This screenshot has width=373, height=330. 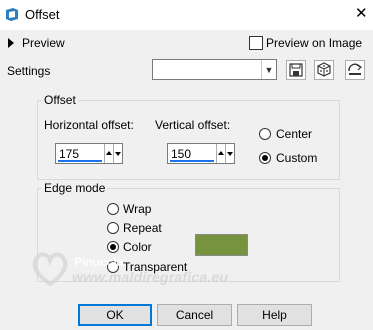 I want to click on reset-button, so click(x=355, y=70).